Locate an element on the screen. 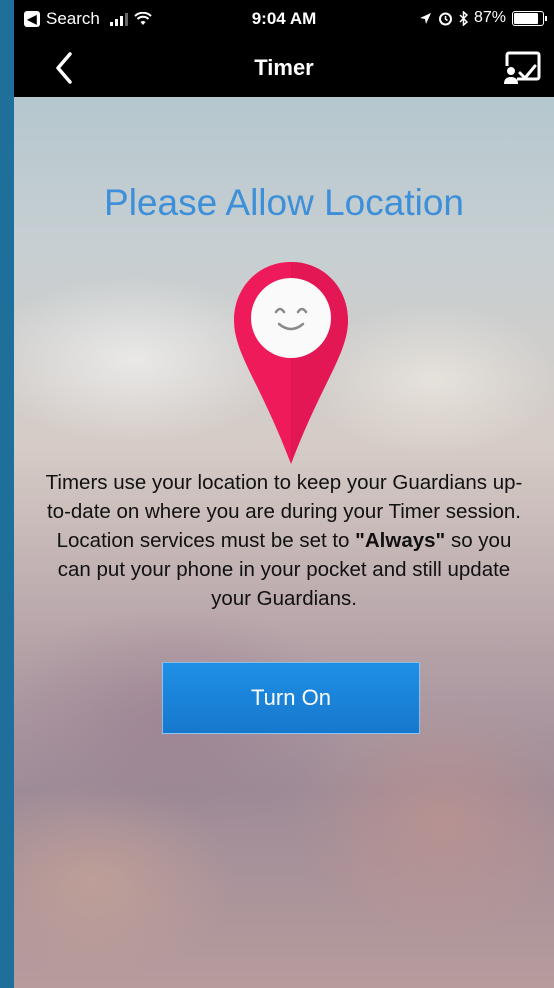 The image size is (554, 988). bluetooth-icon is located at coordinates (463, 18).